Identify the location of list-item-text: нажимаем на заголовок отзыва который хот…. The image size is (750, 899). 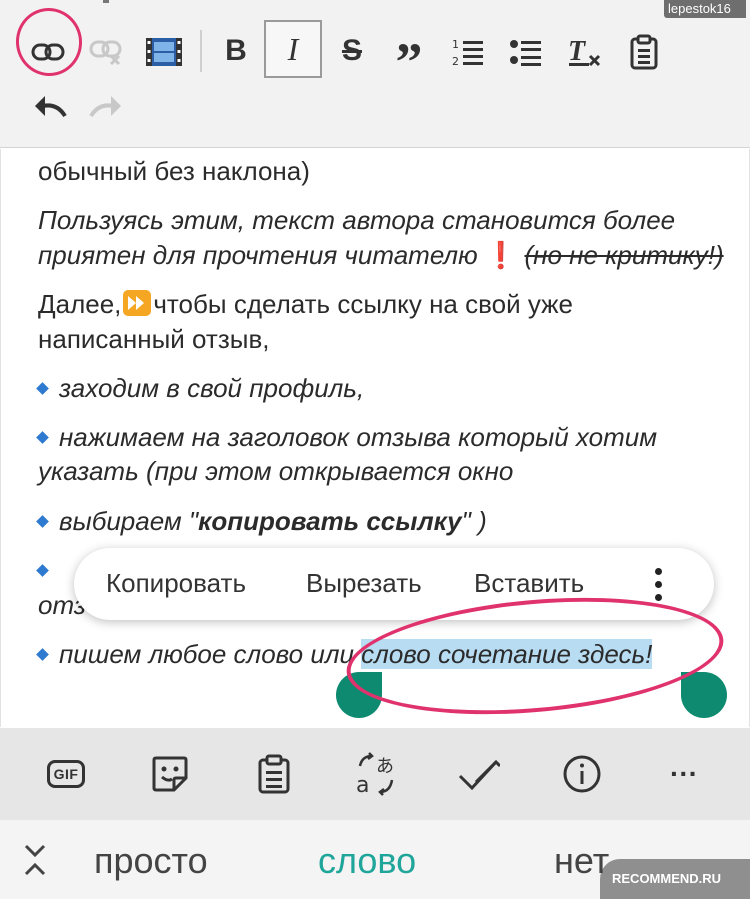
(358, 437).